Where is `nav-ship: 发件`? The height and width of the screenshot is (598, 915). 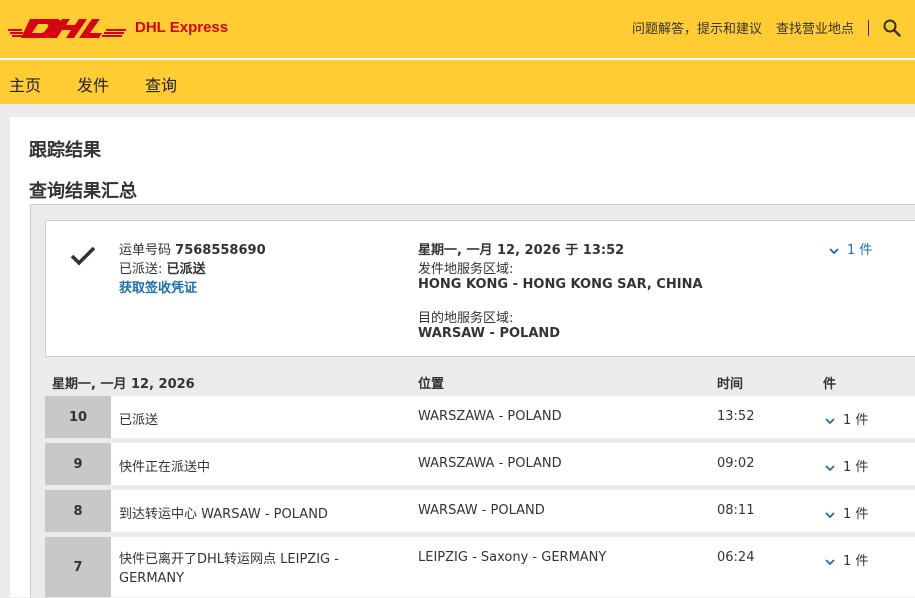
nav-ship: 发件 is located at coordinates (93, 84).